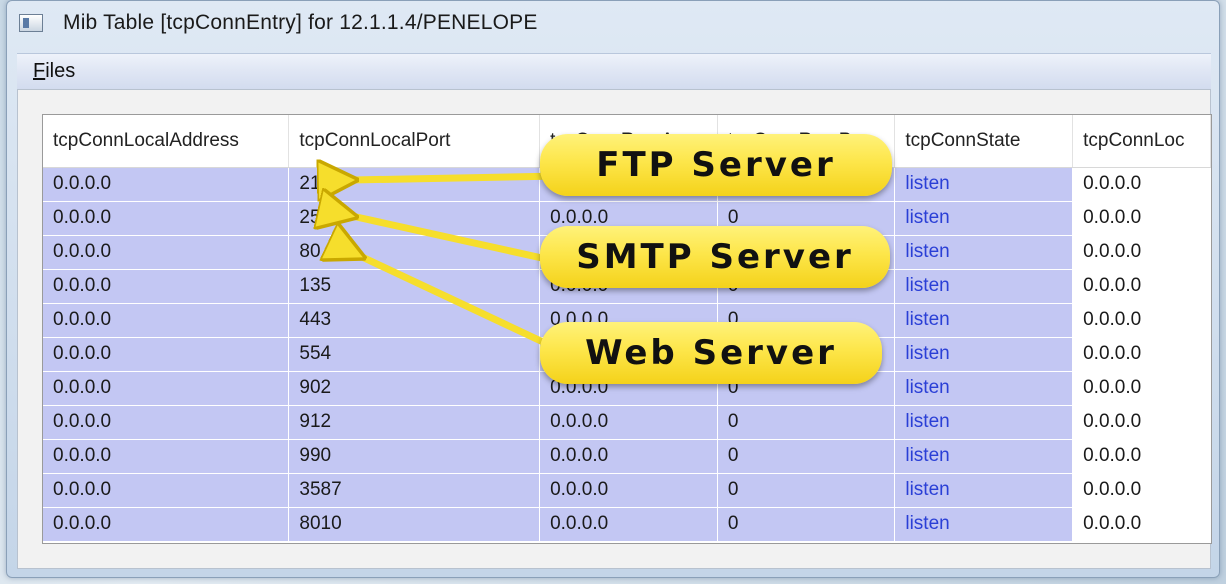  Describe the element at coordinates (166, 141) in the screenshot. I see `column-header: tcpConnLocalAddress` at that location.